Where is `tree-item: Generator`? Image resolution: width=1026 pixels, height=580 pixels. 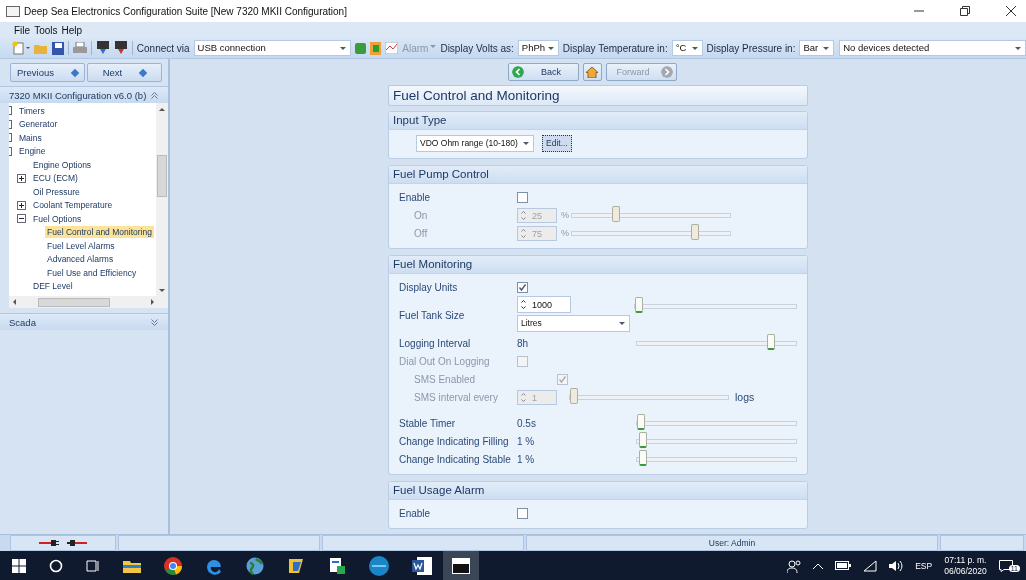 tree-item: Generator is located at coordinates (38, 124).